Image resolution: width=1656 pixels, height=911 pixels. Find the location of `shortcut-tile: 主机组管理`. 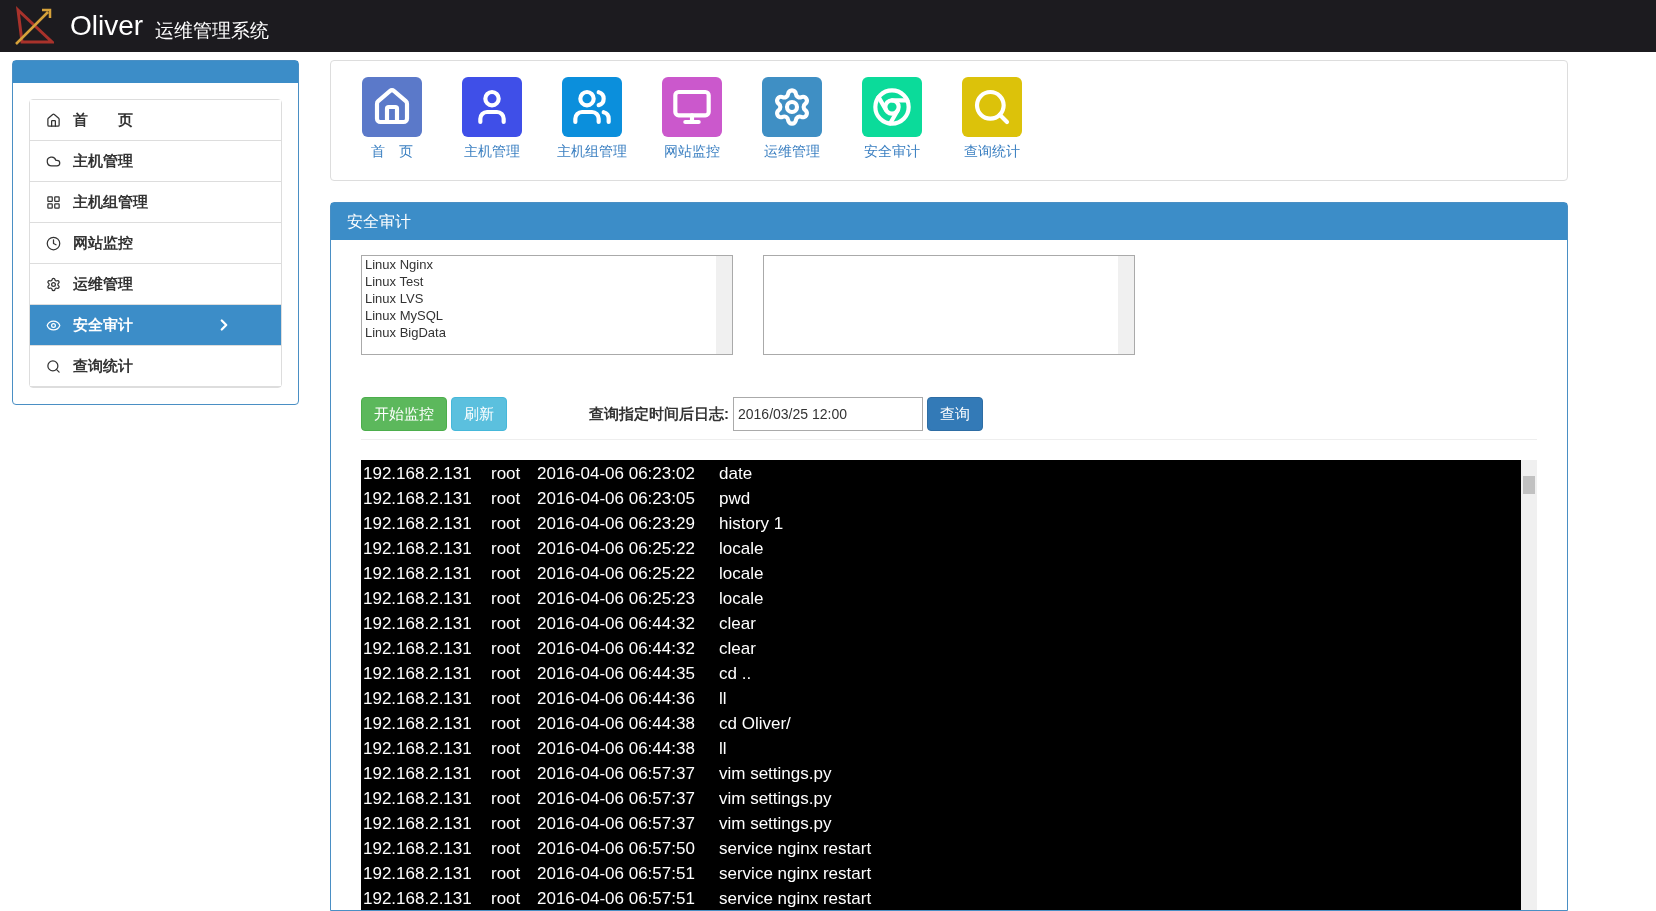

shortcut-tile: 主机组管理 is located at coordinates (592, 119).